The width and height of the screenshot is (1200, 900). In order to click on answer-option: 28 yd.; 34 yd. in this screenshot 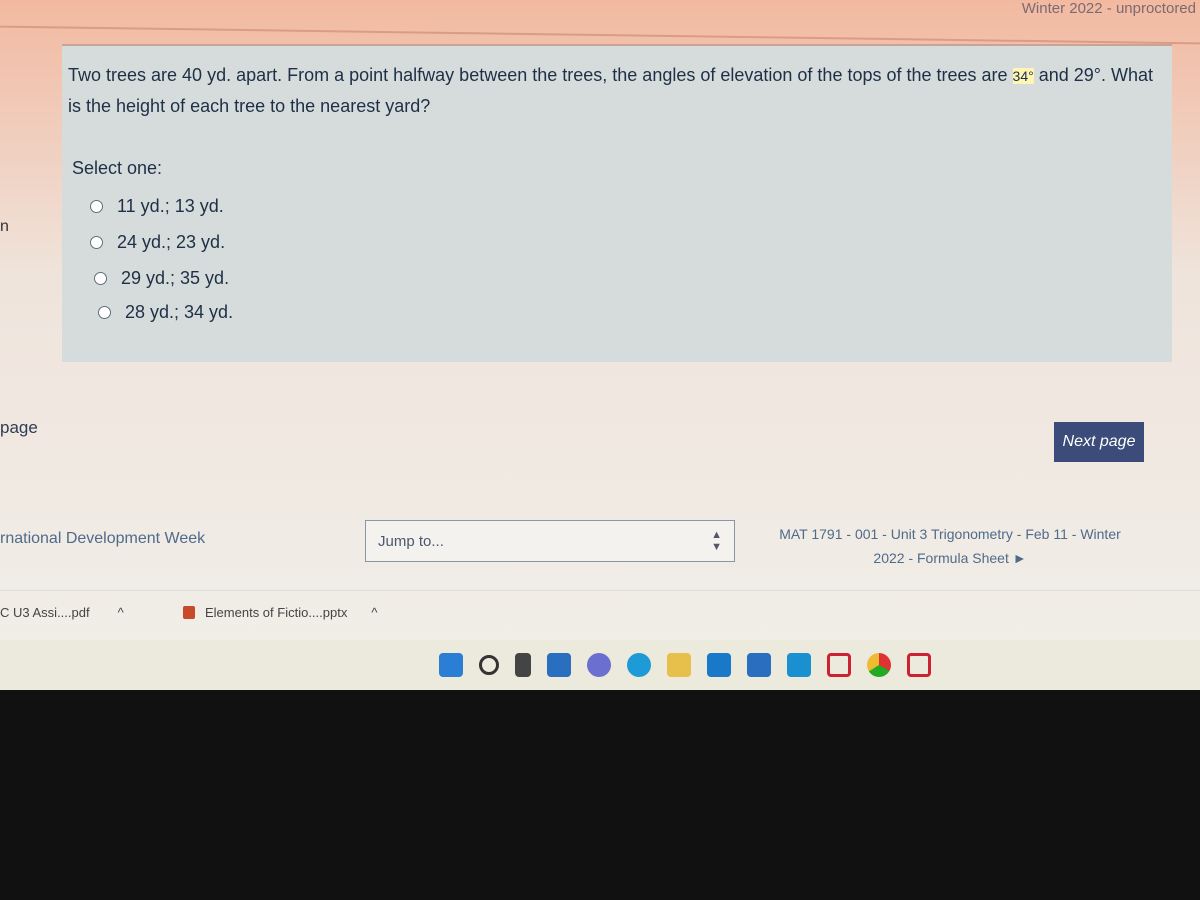, I will do `click(165, 312)`.